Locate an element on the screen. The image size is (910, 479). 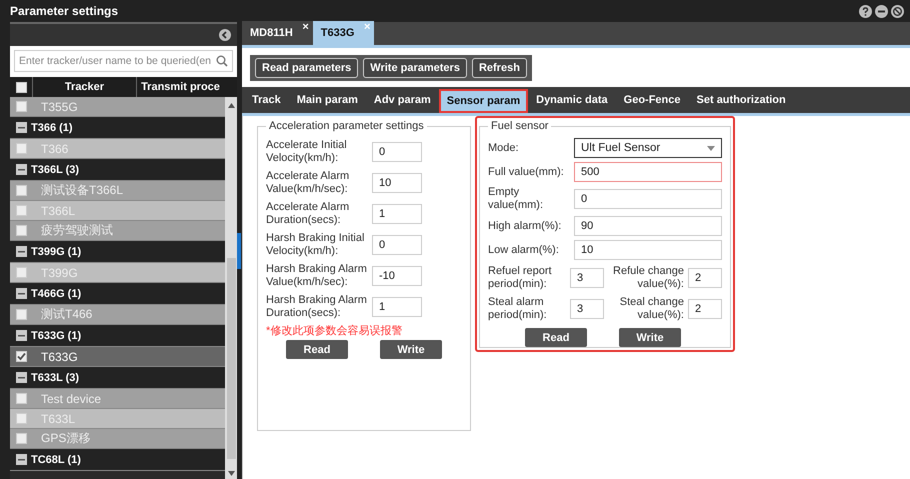
toolbar-button: Write parameters is located at coordinates (415, 68).